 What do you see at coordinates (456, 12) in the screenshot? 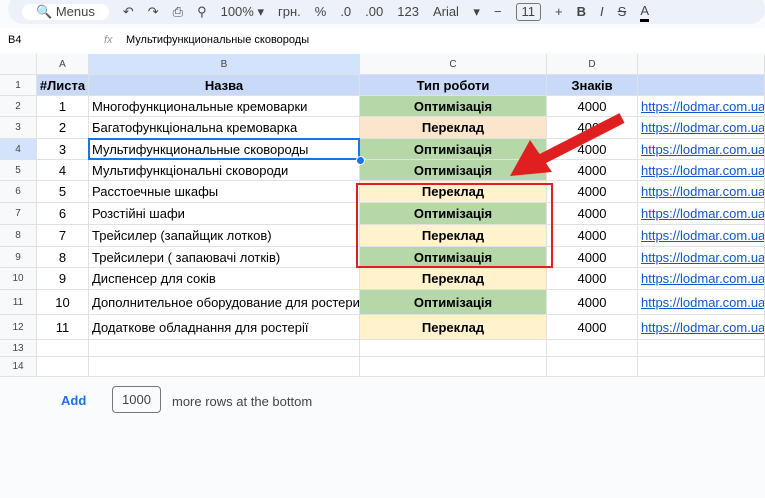
I see `font-select: Arial ▾` at bounding box center [456, 12].